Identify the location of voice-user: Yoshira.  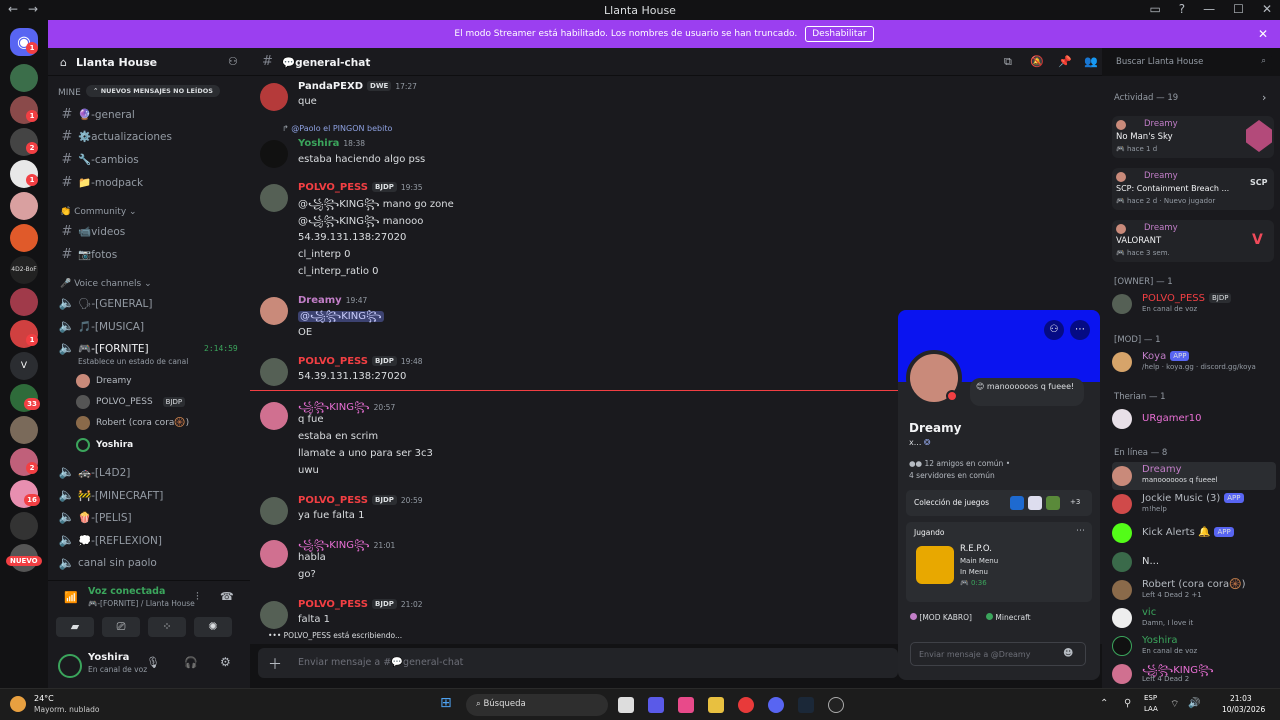
(104, 445).